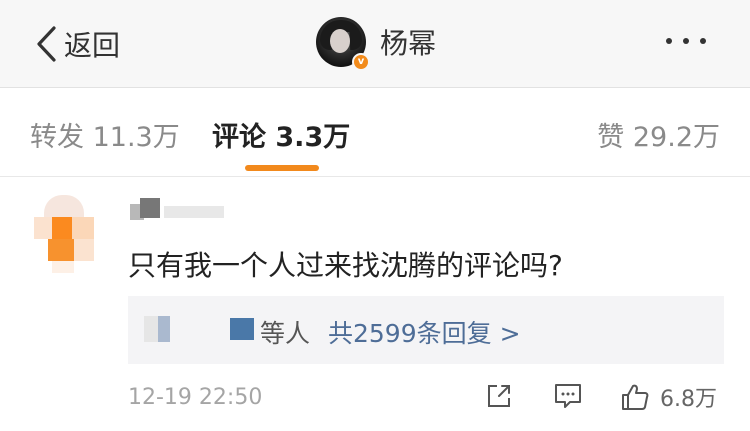  I want to click on active-tab-indicator, so click(282, 168).